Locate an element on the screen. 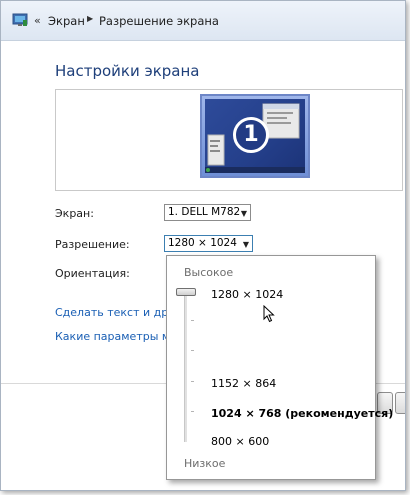 This screenshot has width=410, height=495. resolution-slider-track is located at coordinates (185, 367).